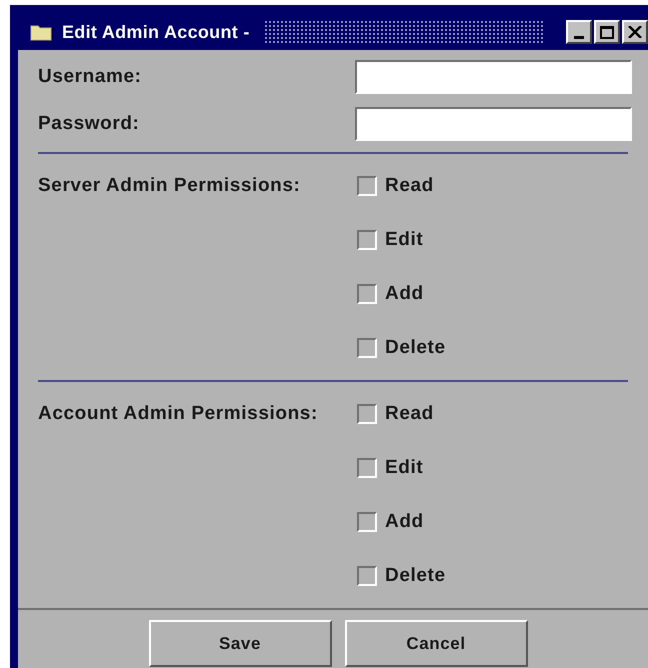 Image resolution: width=648 pixels, height=668 pixels. What do you see at coordinates (240, 643) in the screenshot?
I see `dialog-button: Save` at bounding box center [240, 643].